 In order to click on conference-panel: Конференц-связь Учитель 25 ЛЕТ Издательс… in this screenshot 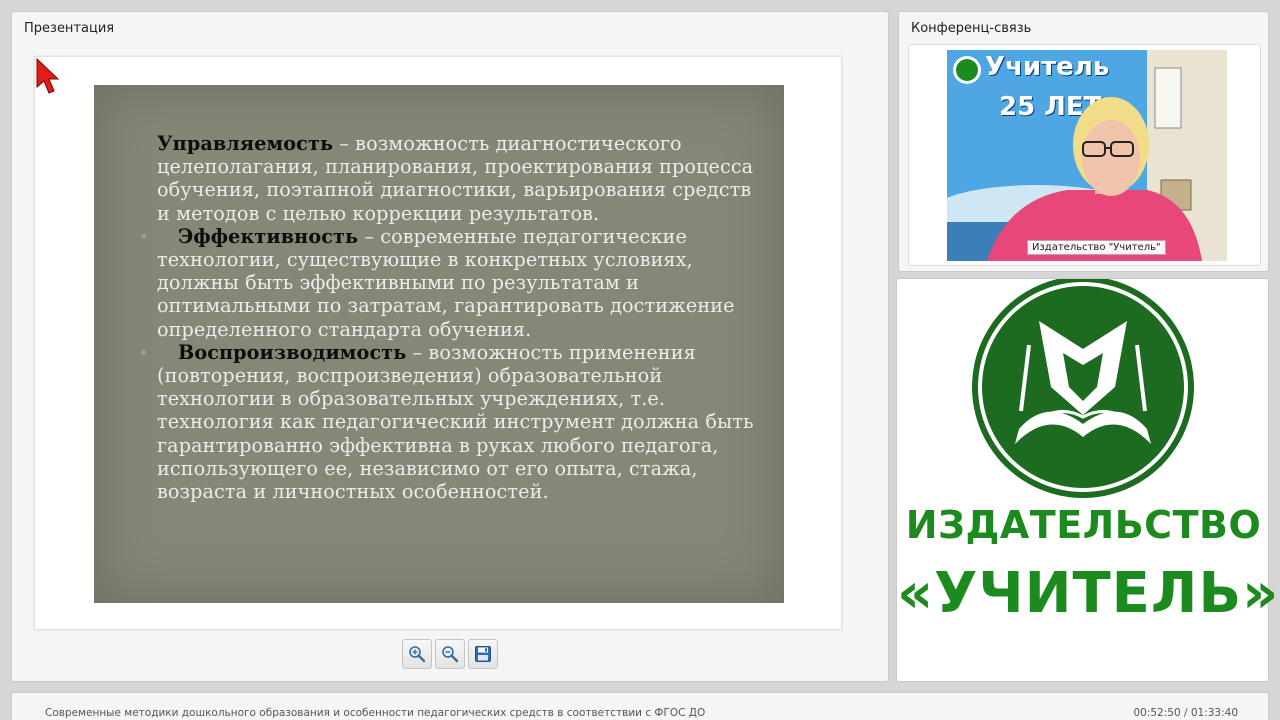, I will do `click(1083, 141)`.